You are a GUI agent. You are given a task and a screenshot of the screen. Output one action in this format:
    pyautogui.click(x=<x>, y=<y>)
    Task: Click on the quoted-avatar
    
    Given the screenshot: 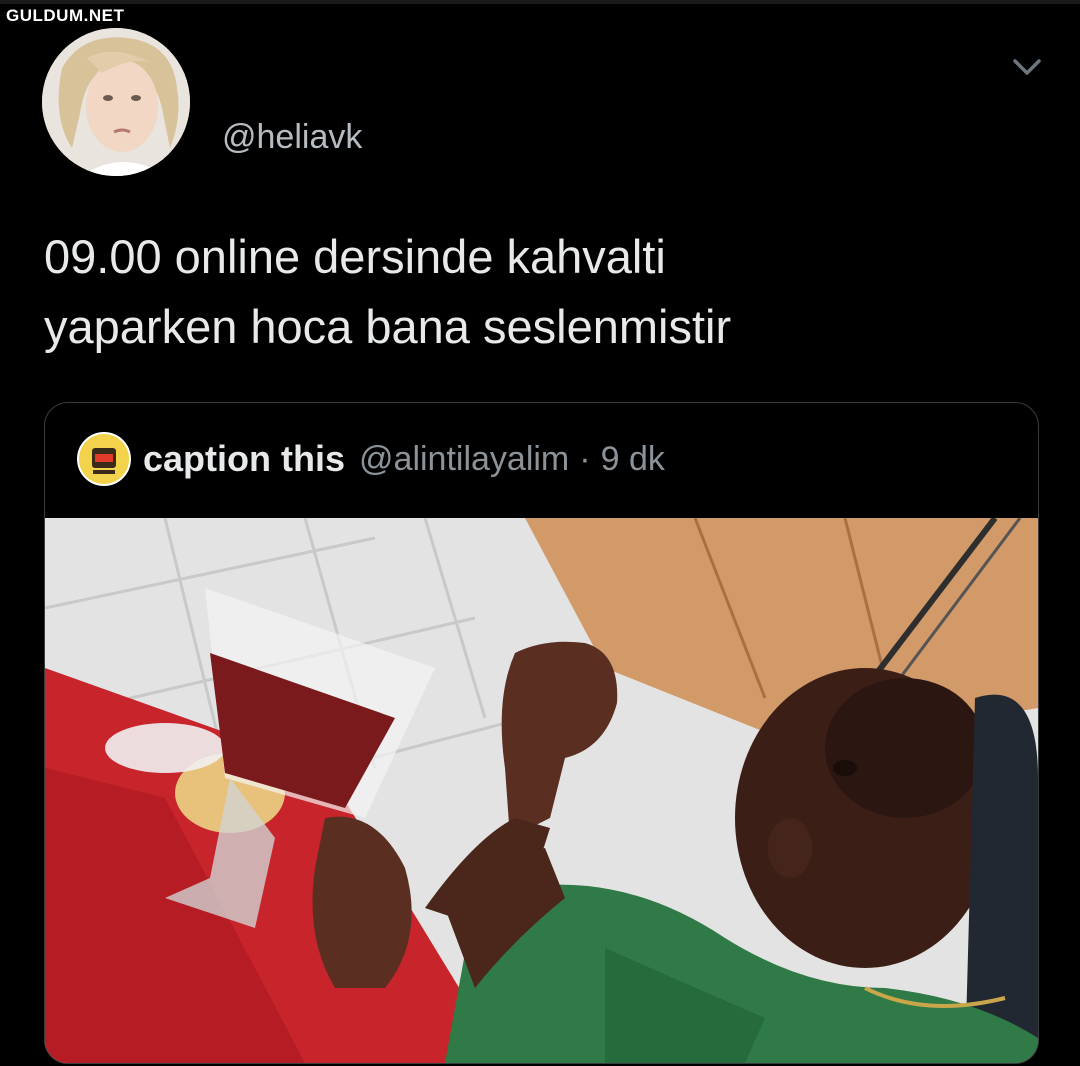 What is the action you would take?
    pyautogui.click(x=104, y=459)
    